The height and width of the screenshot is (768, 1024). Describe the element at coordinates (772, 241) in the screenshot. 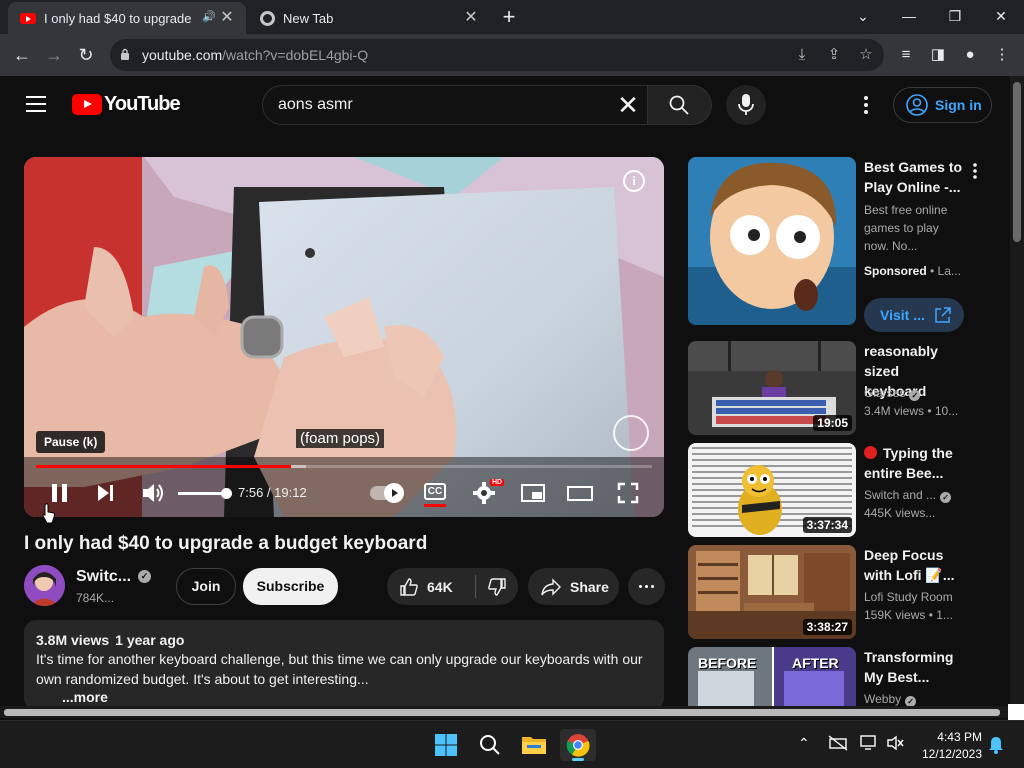

I see `ad-thumbnail` at that location.